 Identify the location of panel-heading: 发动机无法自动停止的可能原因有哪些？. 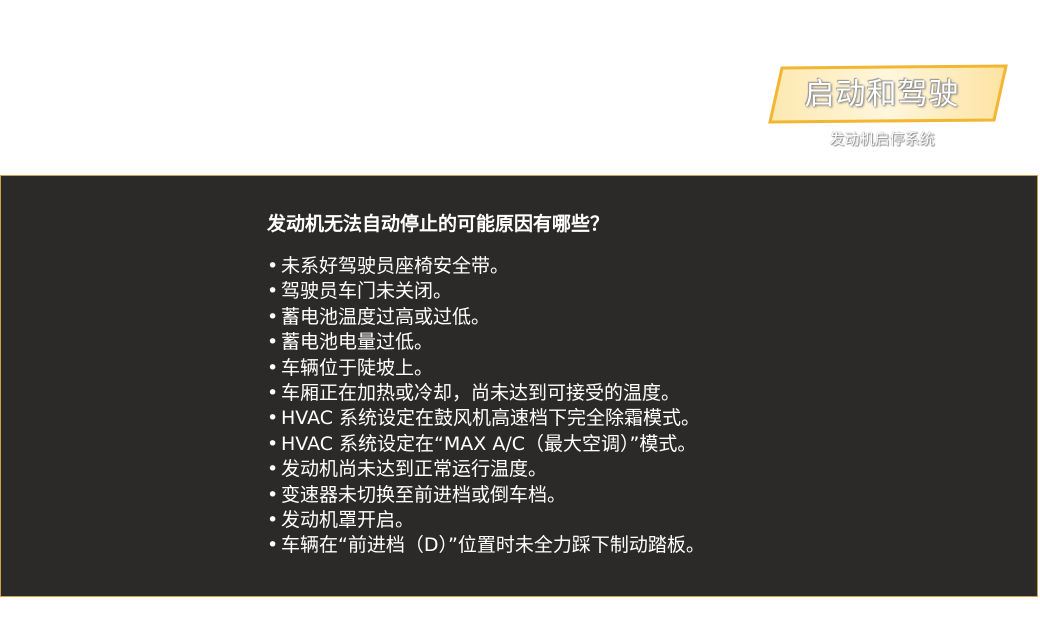
(438, 224).